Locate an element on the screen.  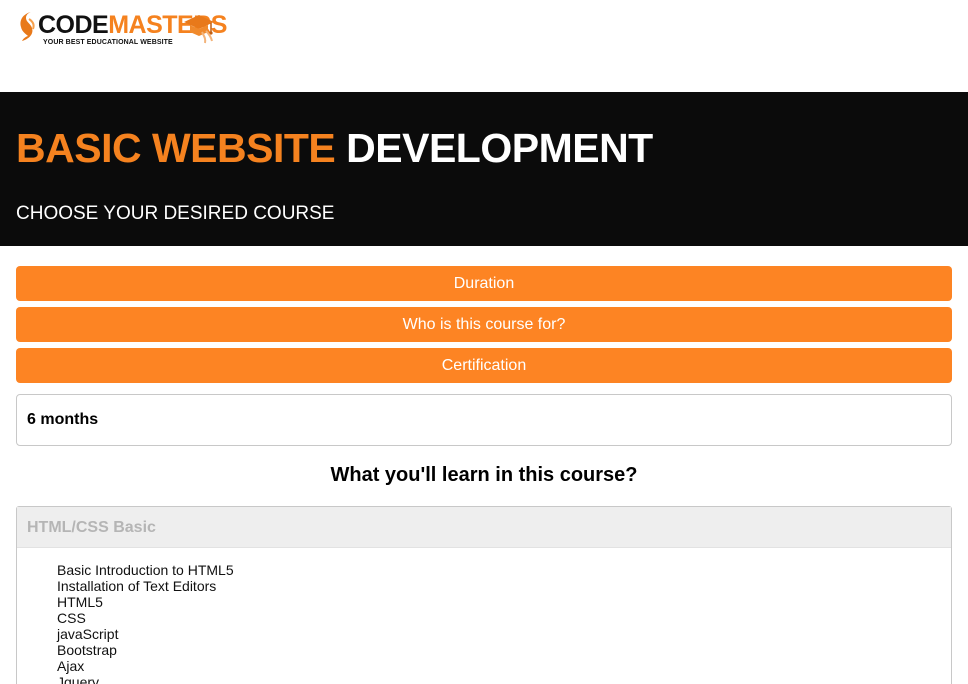
duration-value: 6 months is located at coordinates (63, 419).